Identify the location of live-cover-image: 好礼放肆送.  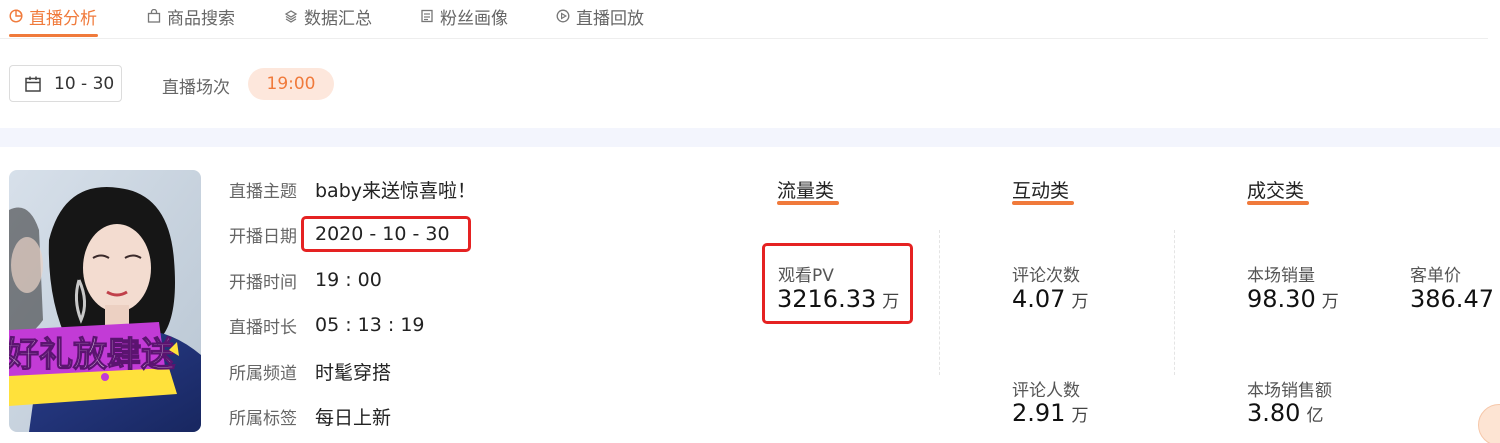
(105, 301).